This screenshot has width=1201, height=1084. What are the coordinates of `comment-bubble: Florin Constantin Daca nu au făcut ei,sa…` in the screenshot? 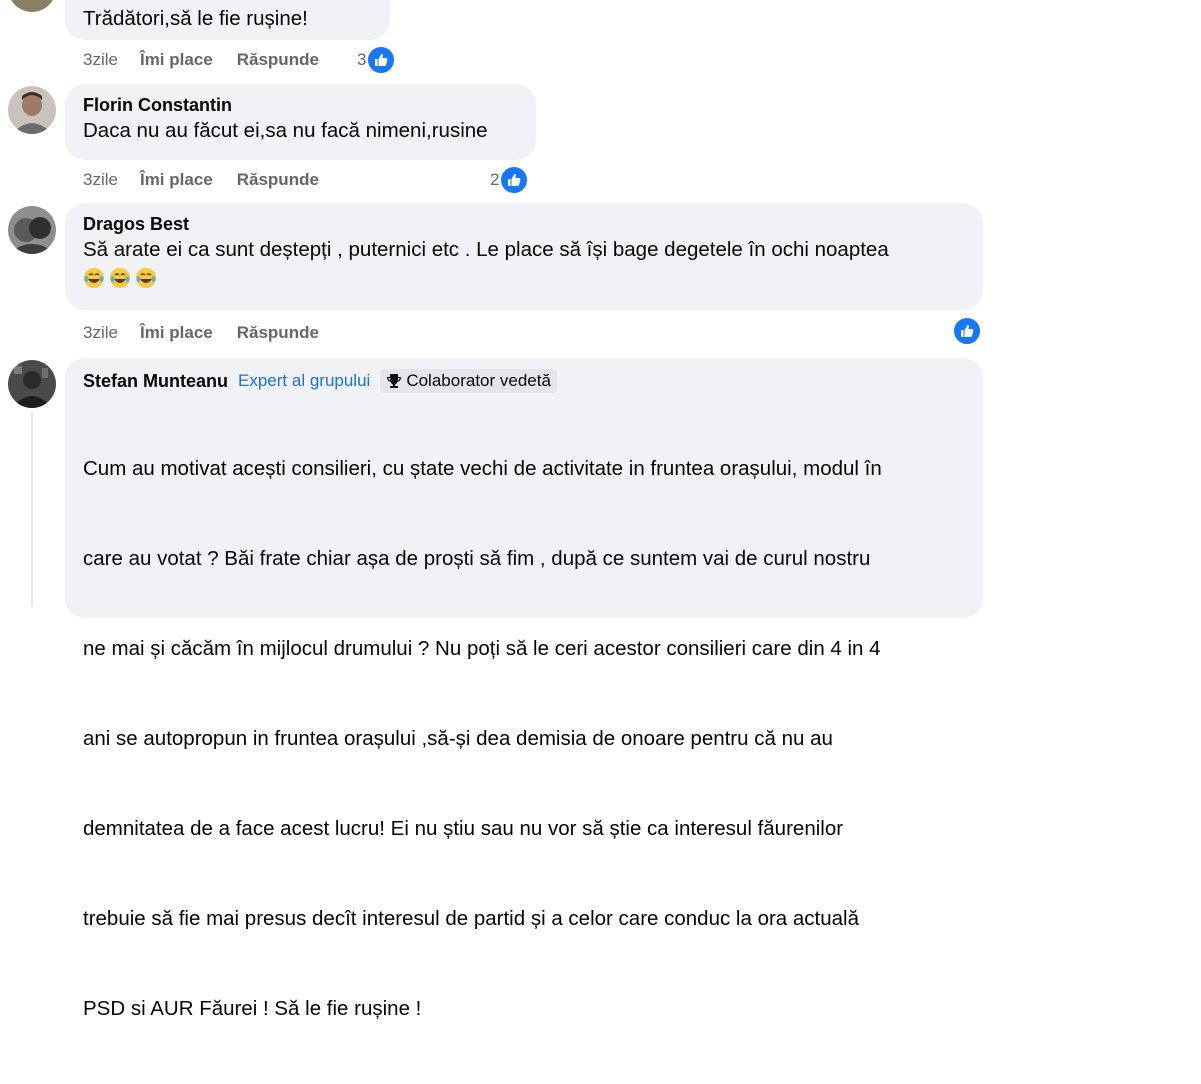 It's located at (300, 122).